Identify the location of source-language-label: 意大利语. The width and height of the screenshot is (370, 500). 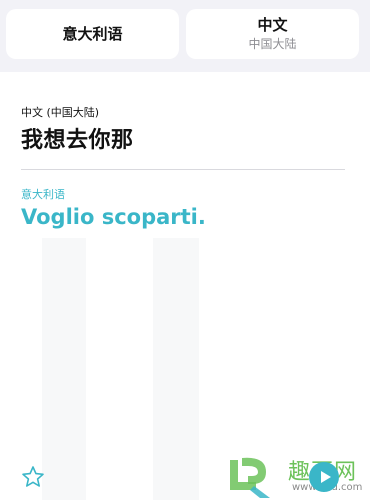
(92, 33).